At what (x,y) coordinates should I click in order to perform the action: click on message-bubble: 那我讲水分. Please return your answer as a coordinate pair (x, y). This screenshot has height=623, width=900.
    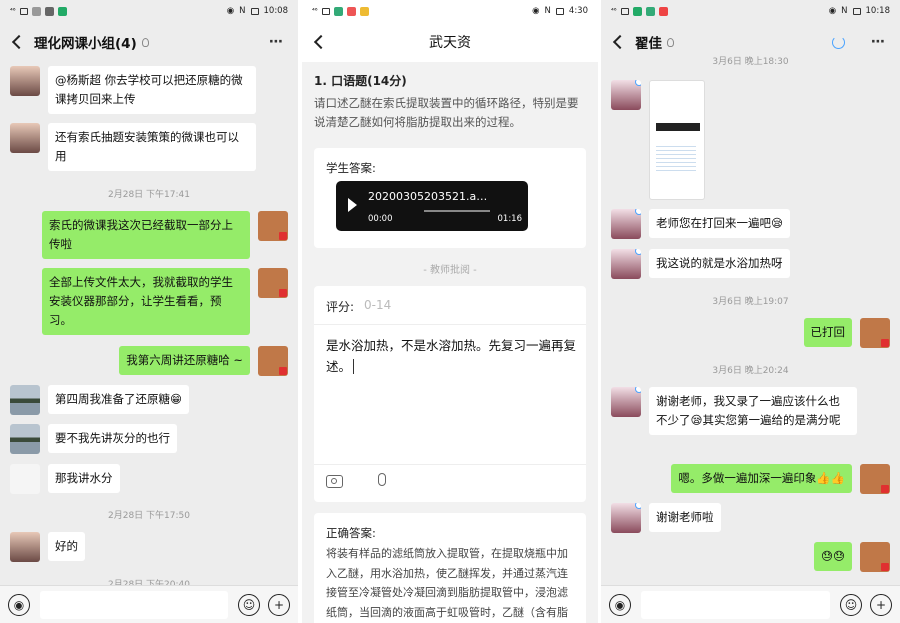
    Looking at the image, I should click on (84, 478).